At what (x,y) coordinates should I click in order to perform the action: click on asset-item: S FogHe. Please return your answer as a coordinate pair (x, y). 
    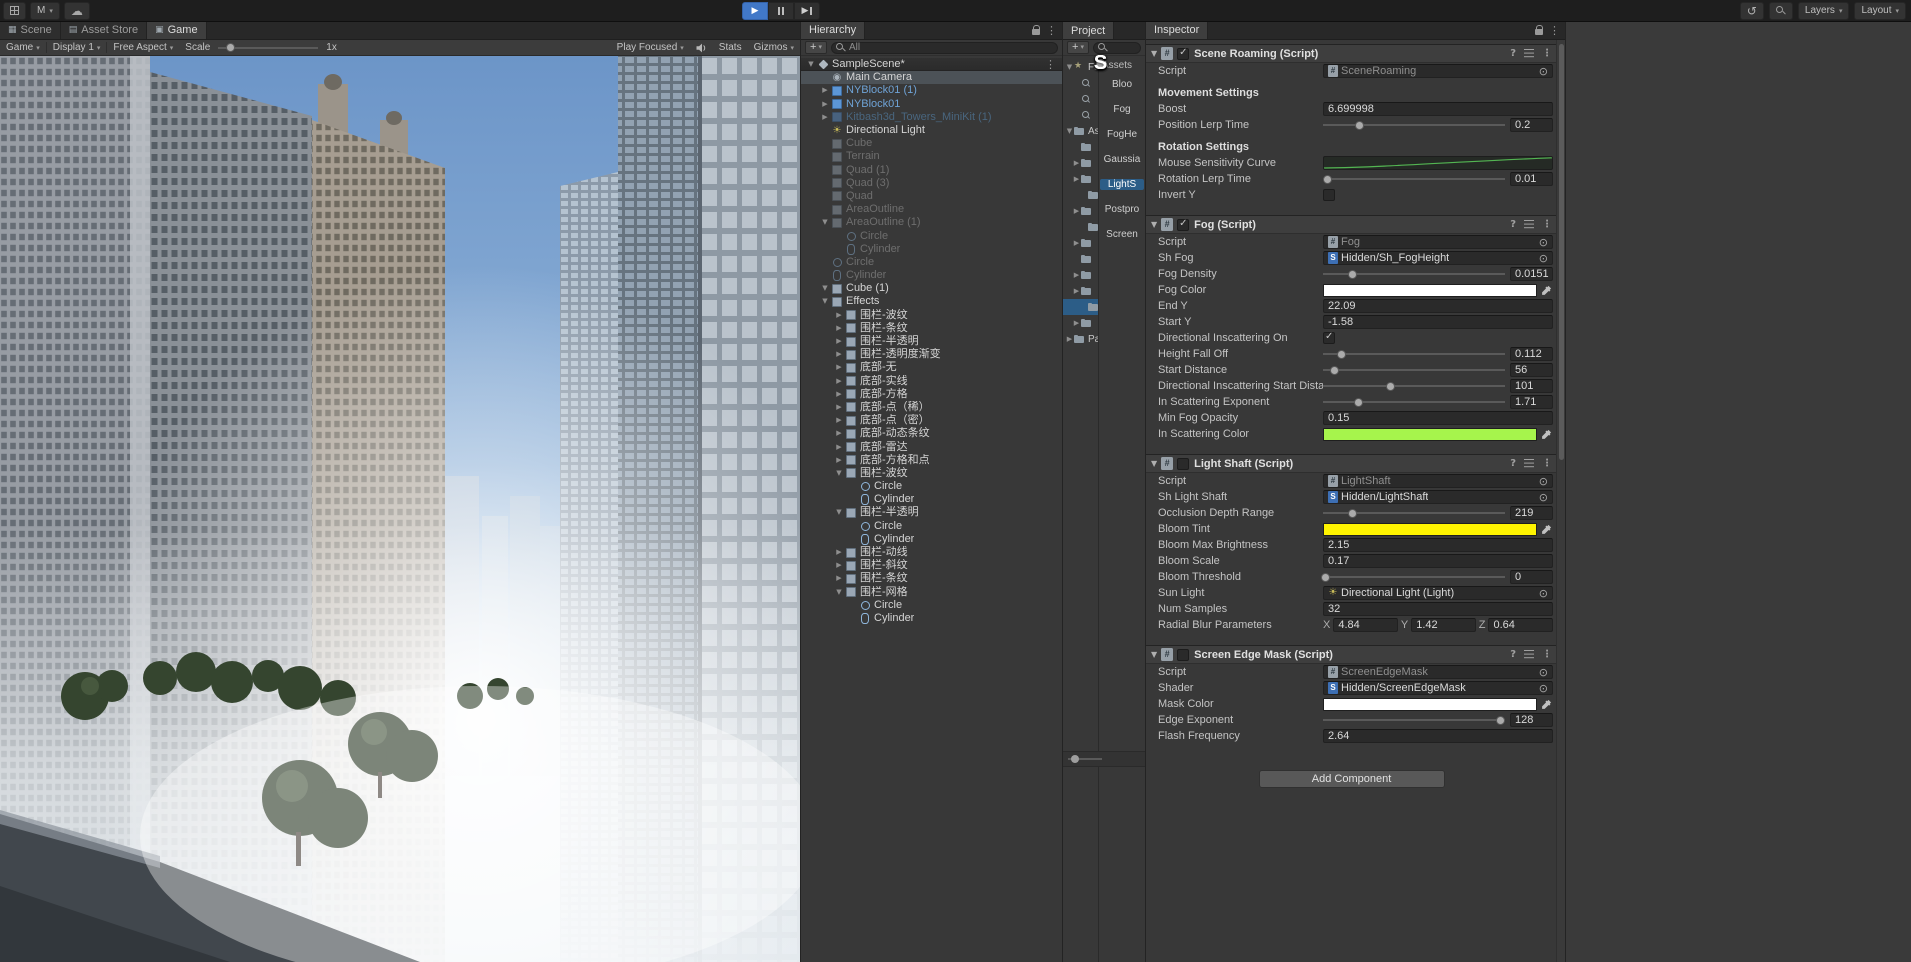
    Looking at the image, I should click on (1119, 96).